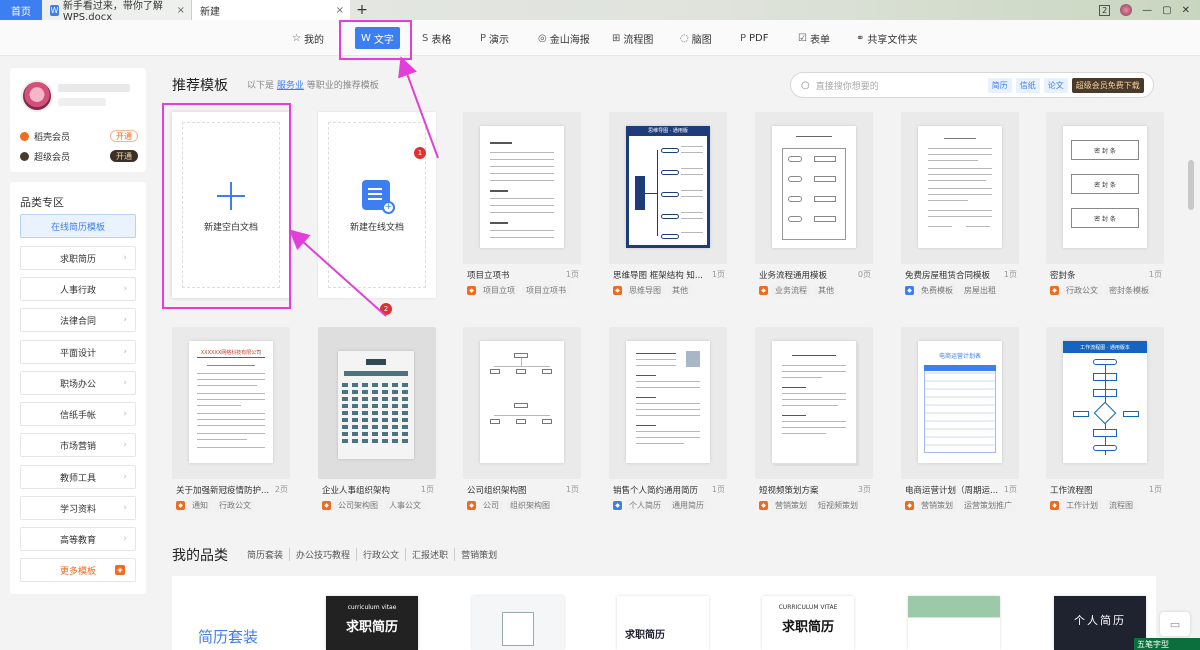 The width and height of the screenshot is (1200, 650). Describe the element at coordinates (78, 352) in the screenshot. I see `category-graphic-design: 平面设计 ›` at that location.